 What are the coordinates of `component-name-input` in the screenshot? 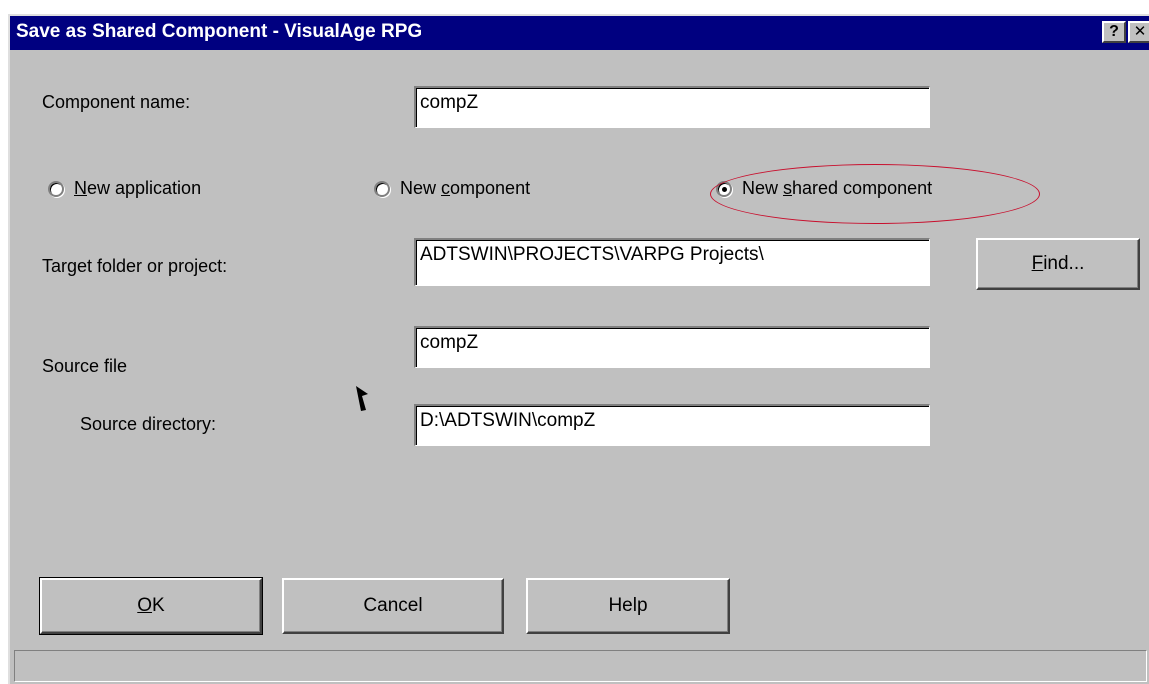 It's located at (672, 103).